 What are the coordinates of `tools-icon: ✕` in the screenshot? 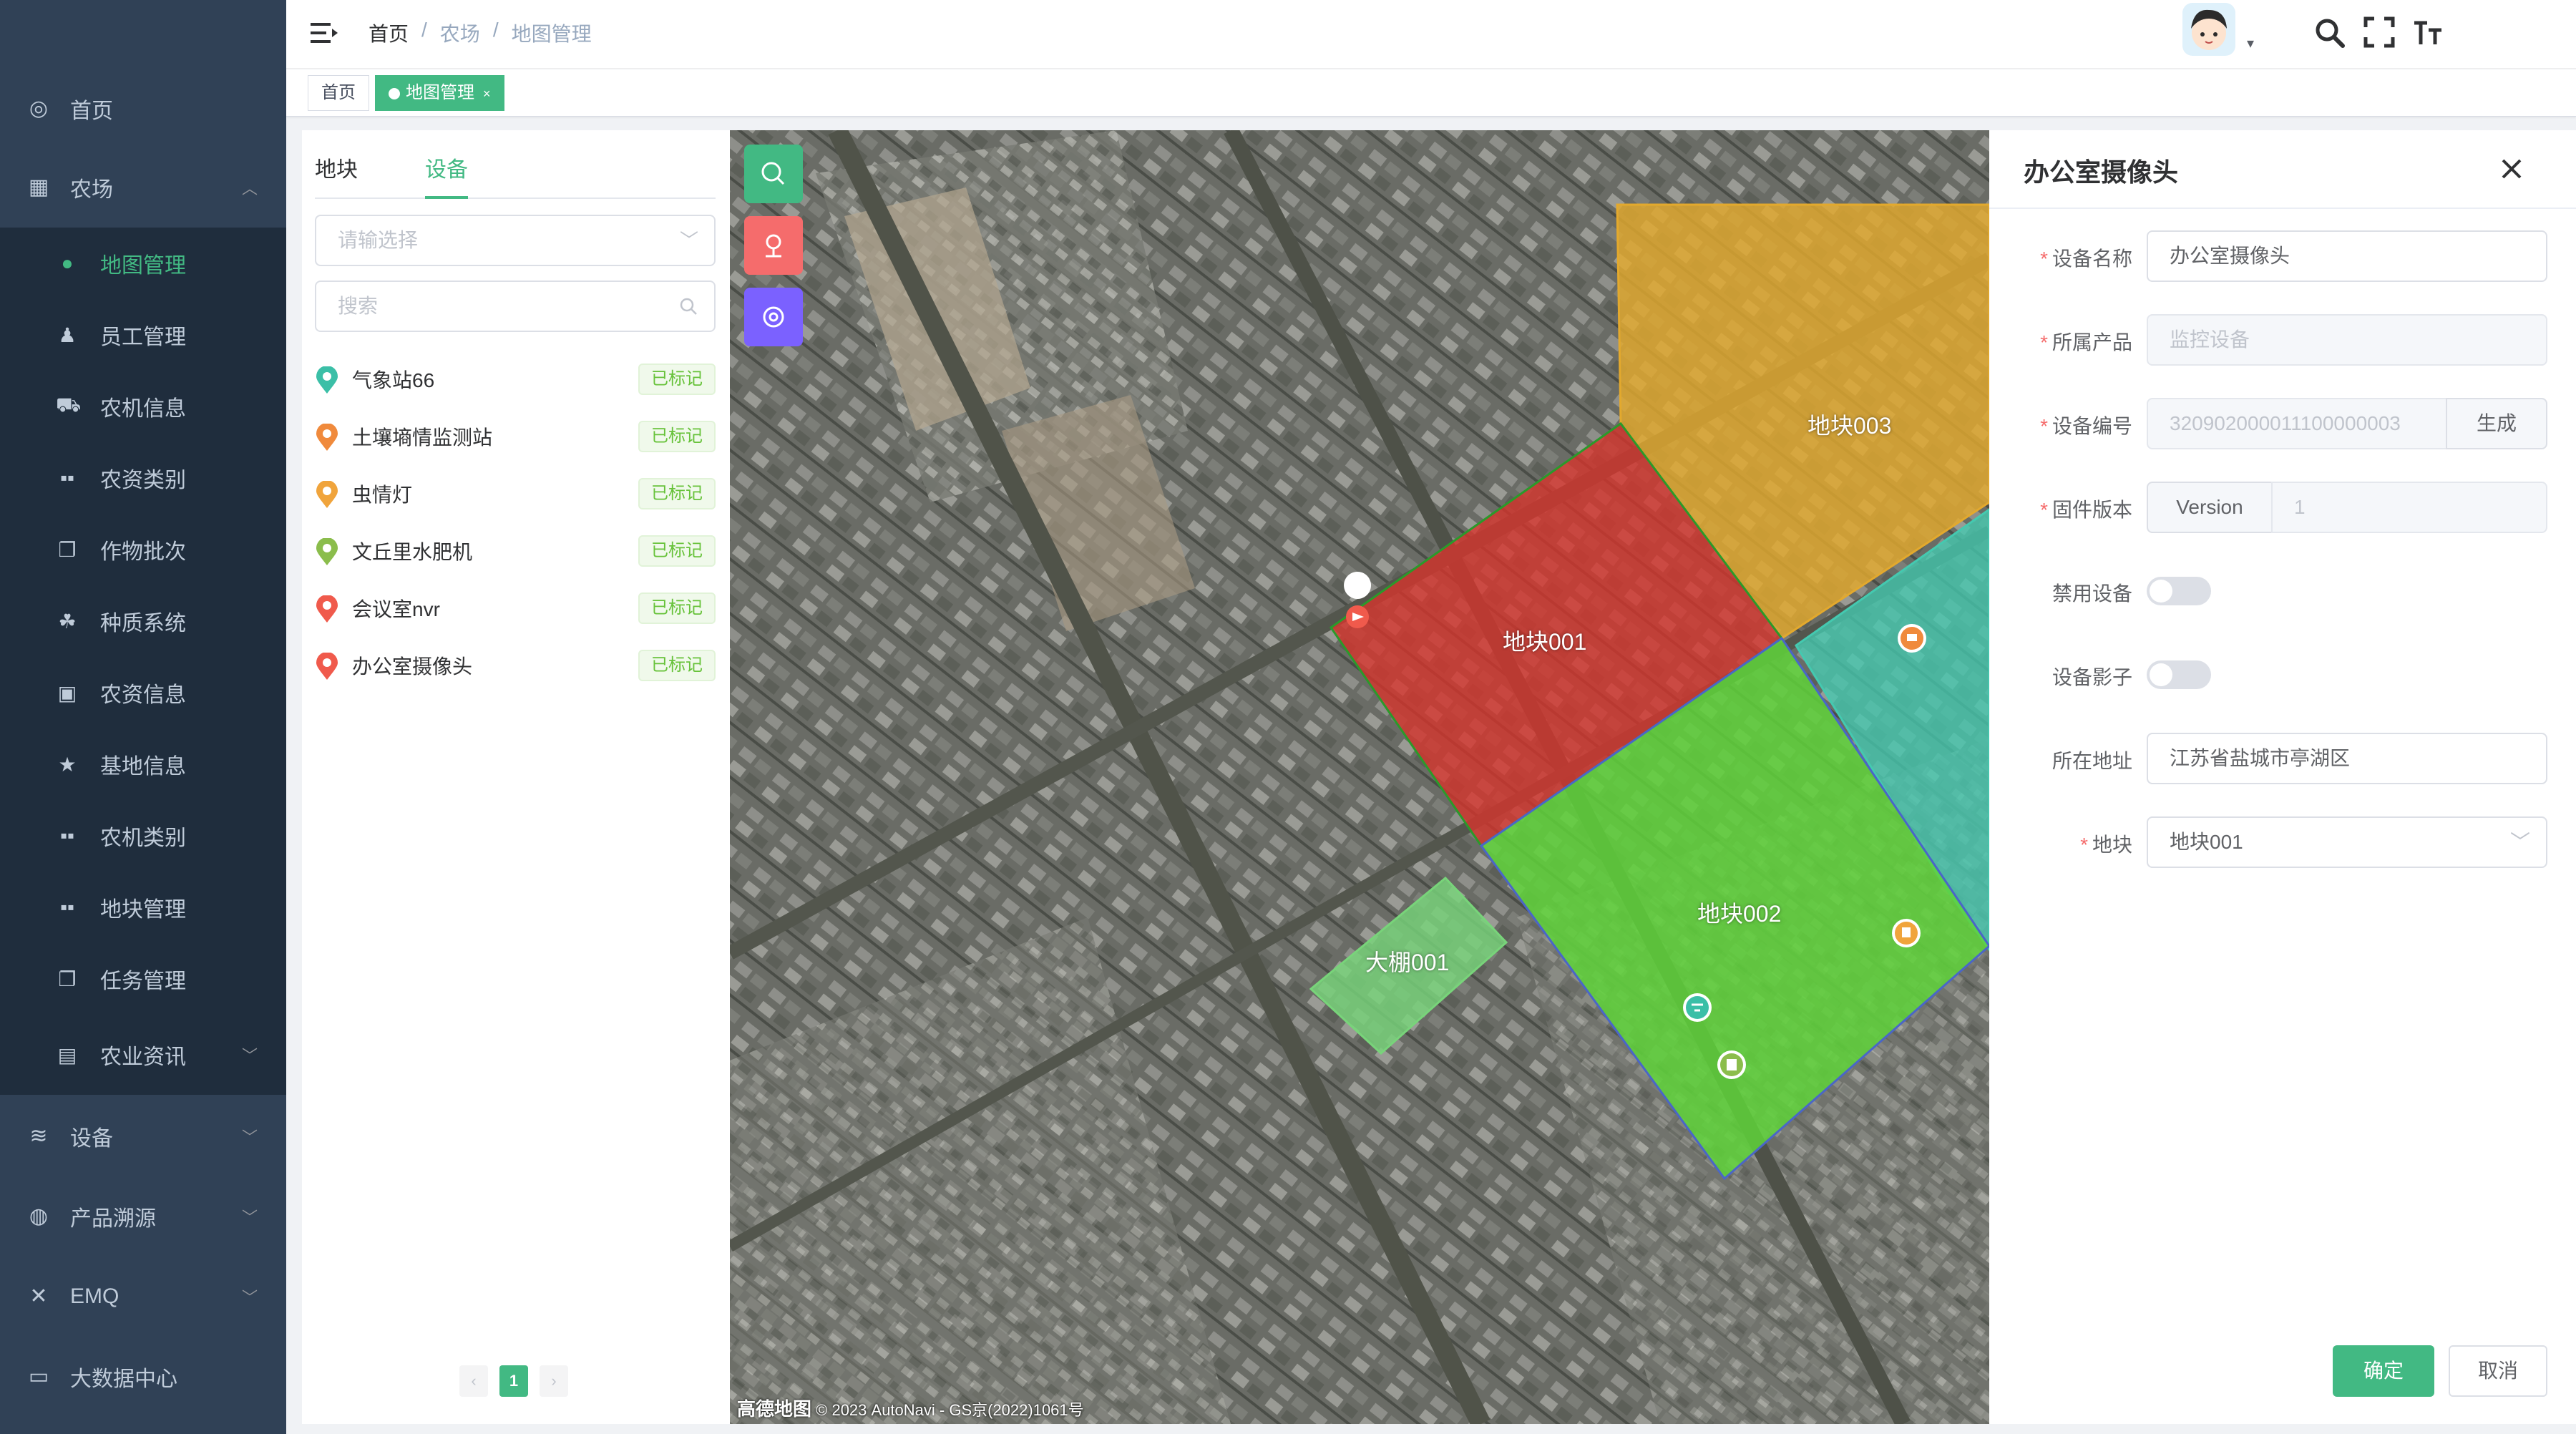 It's located at (38, 1296).